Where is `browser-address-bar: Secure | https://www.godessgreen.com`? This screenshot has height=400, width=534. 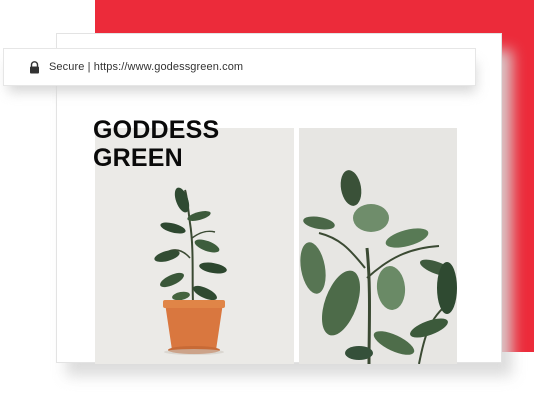
browser-address-bar: Secure | https://www.godessgreen.com is located at coordinates (239, 67).